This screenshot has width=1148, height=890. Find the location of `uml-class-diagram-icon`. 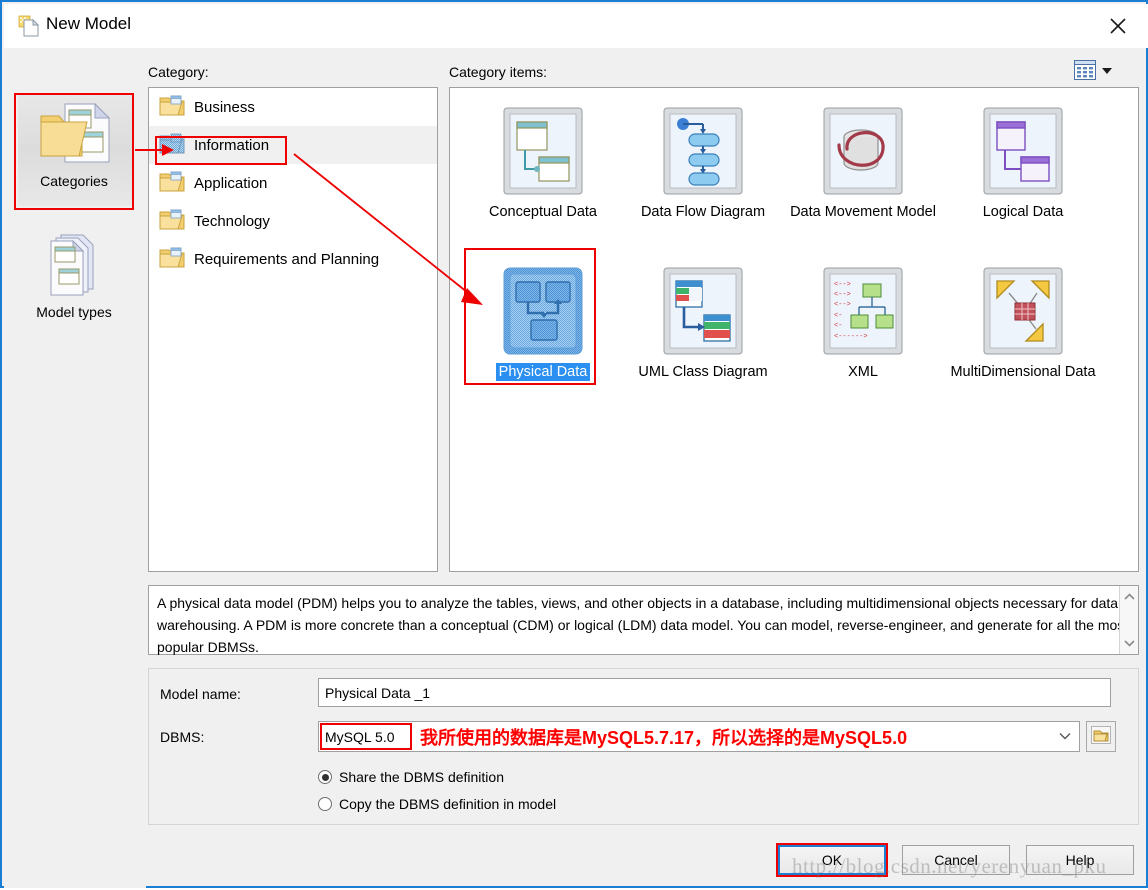

uml-class-diagram-icon is located at coordinates (703, 311).